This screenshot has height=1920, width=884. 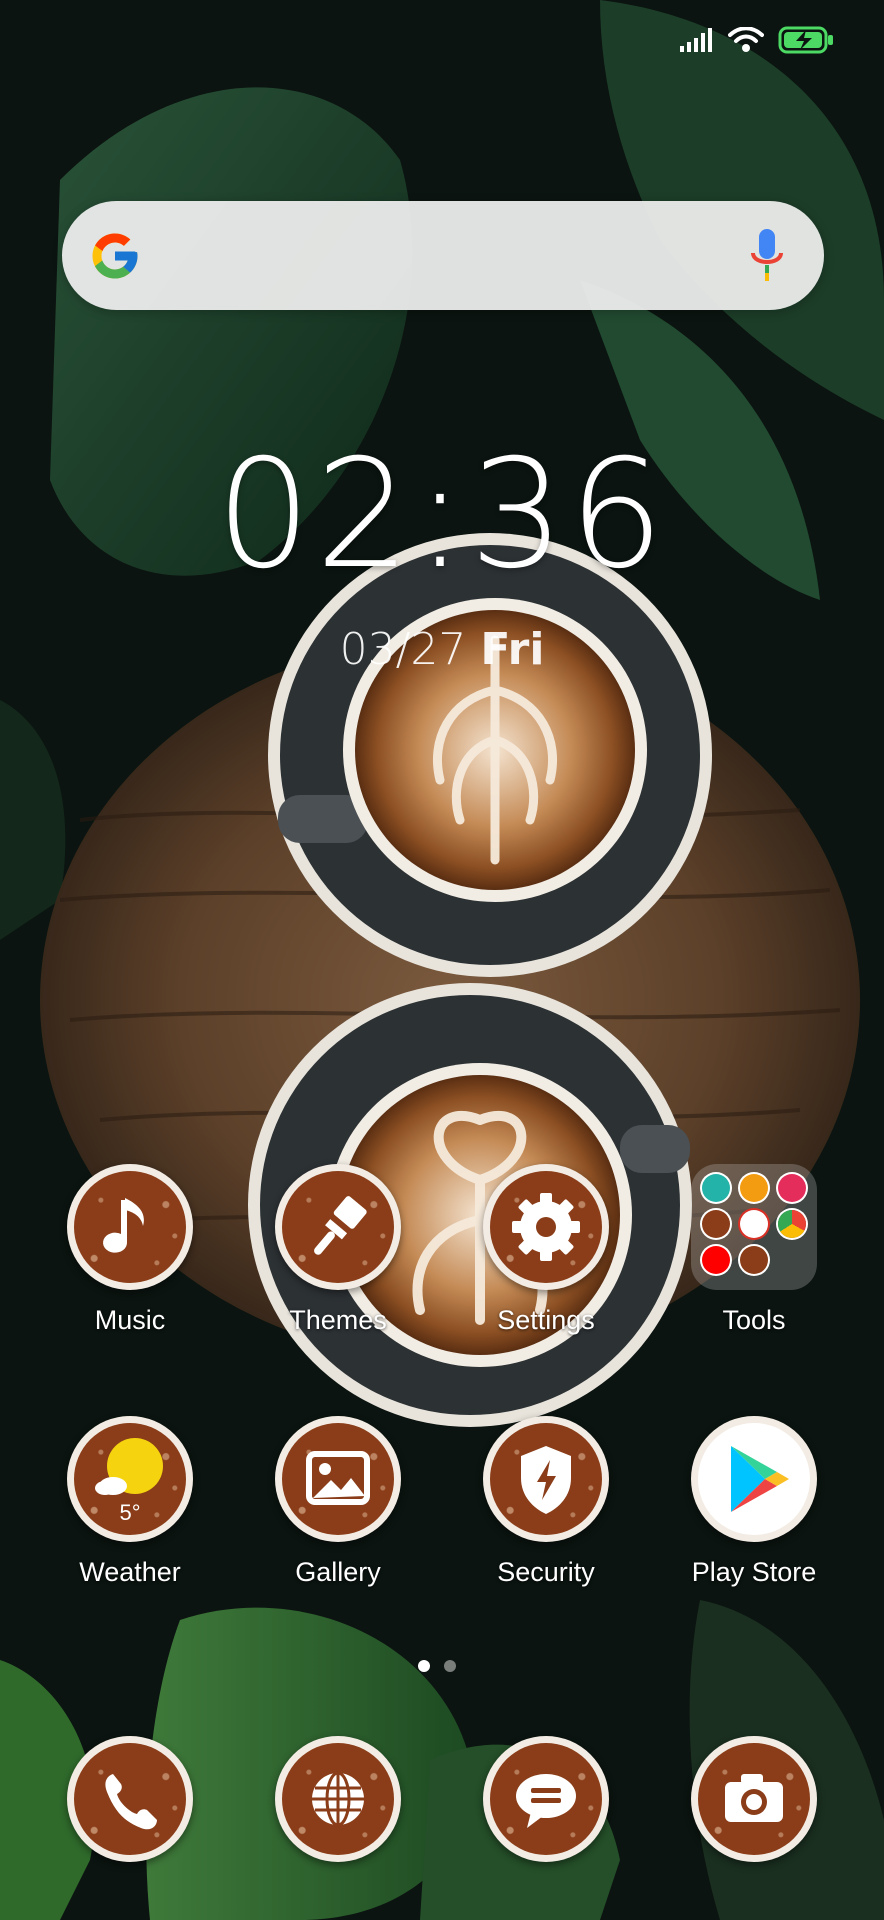 I want to click on folder-icon, so click(x=754, y=1227).